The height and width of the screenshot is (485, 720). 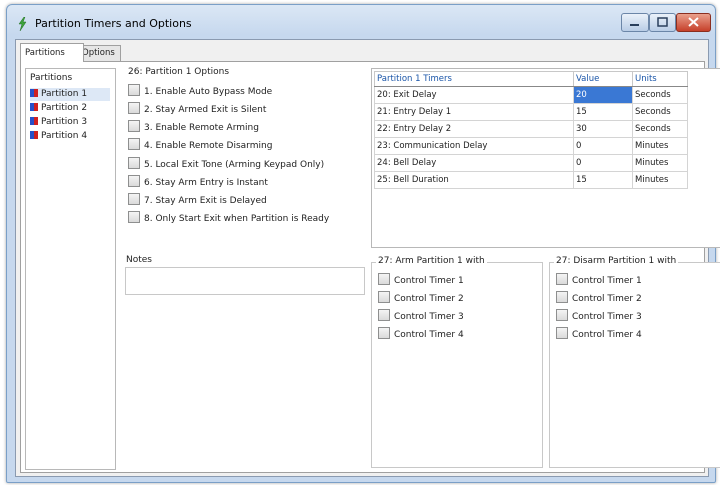 What do you see at coordinates (421, 298) in the screenshot?
I see `arm-control-timer-2-checkbox: Control Timer 2` at bounding box center [421, 298].